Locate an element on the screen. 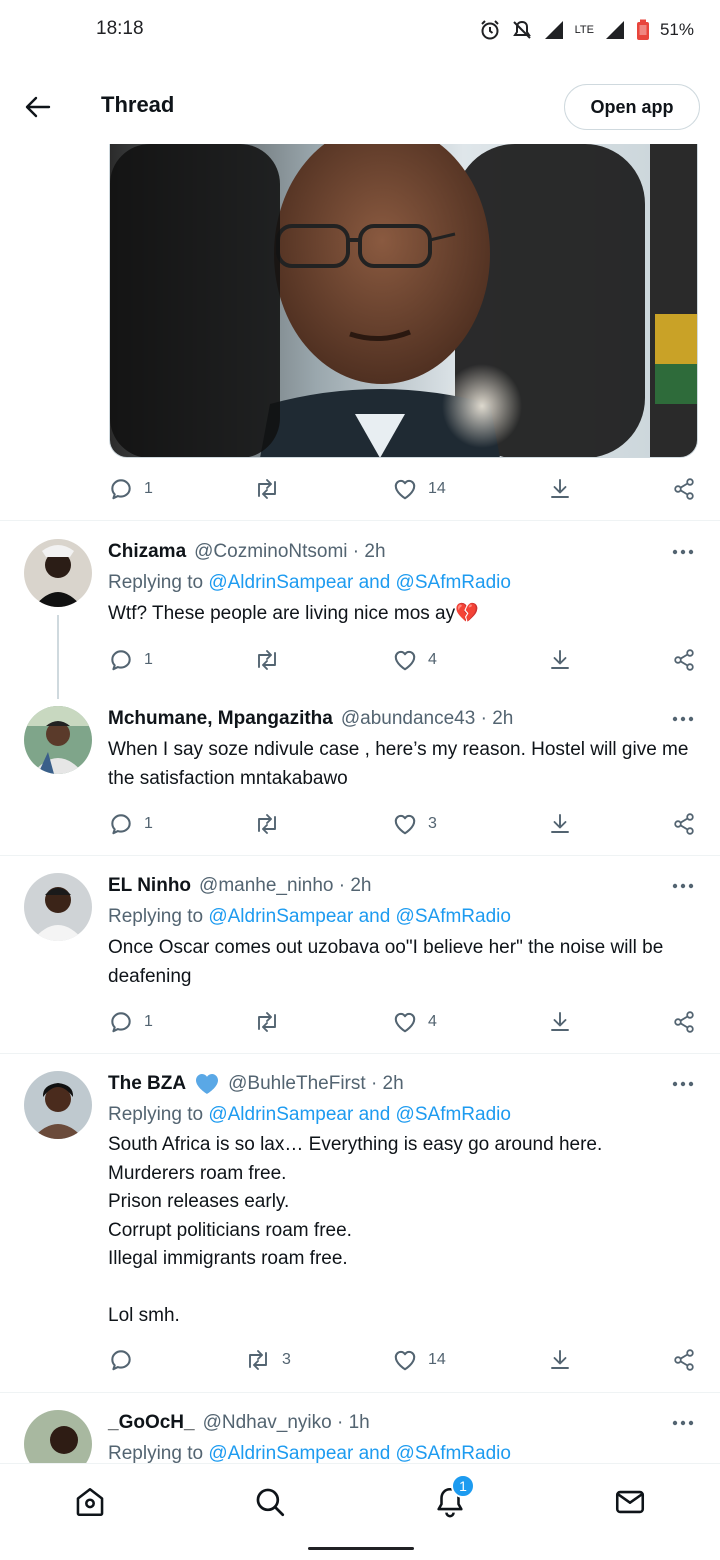 Image resolution: width=720 pixels, height=1560 pixels. like-button: 3 is located at coordinates (414, 824).